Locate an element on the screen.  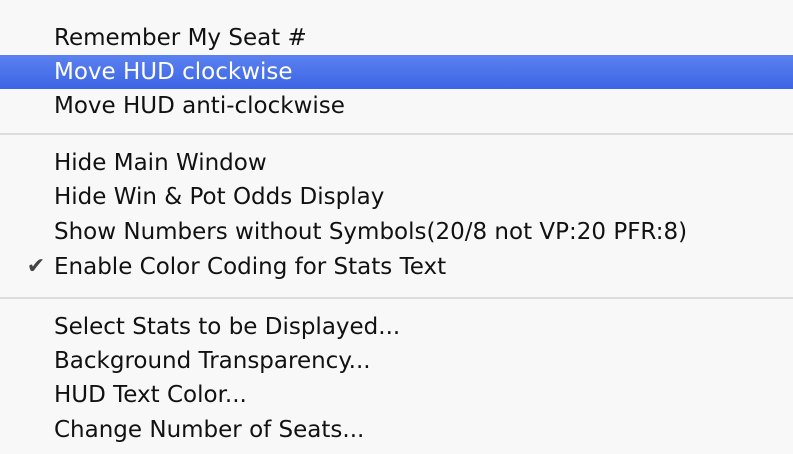
menu-item-move-hud-clockwise: Move HUD clockwise is located at coordinates (396, 72).